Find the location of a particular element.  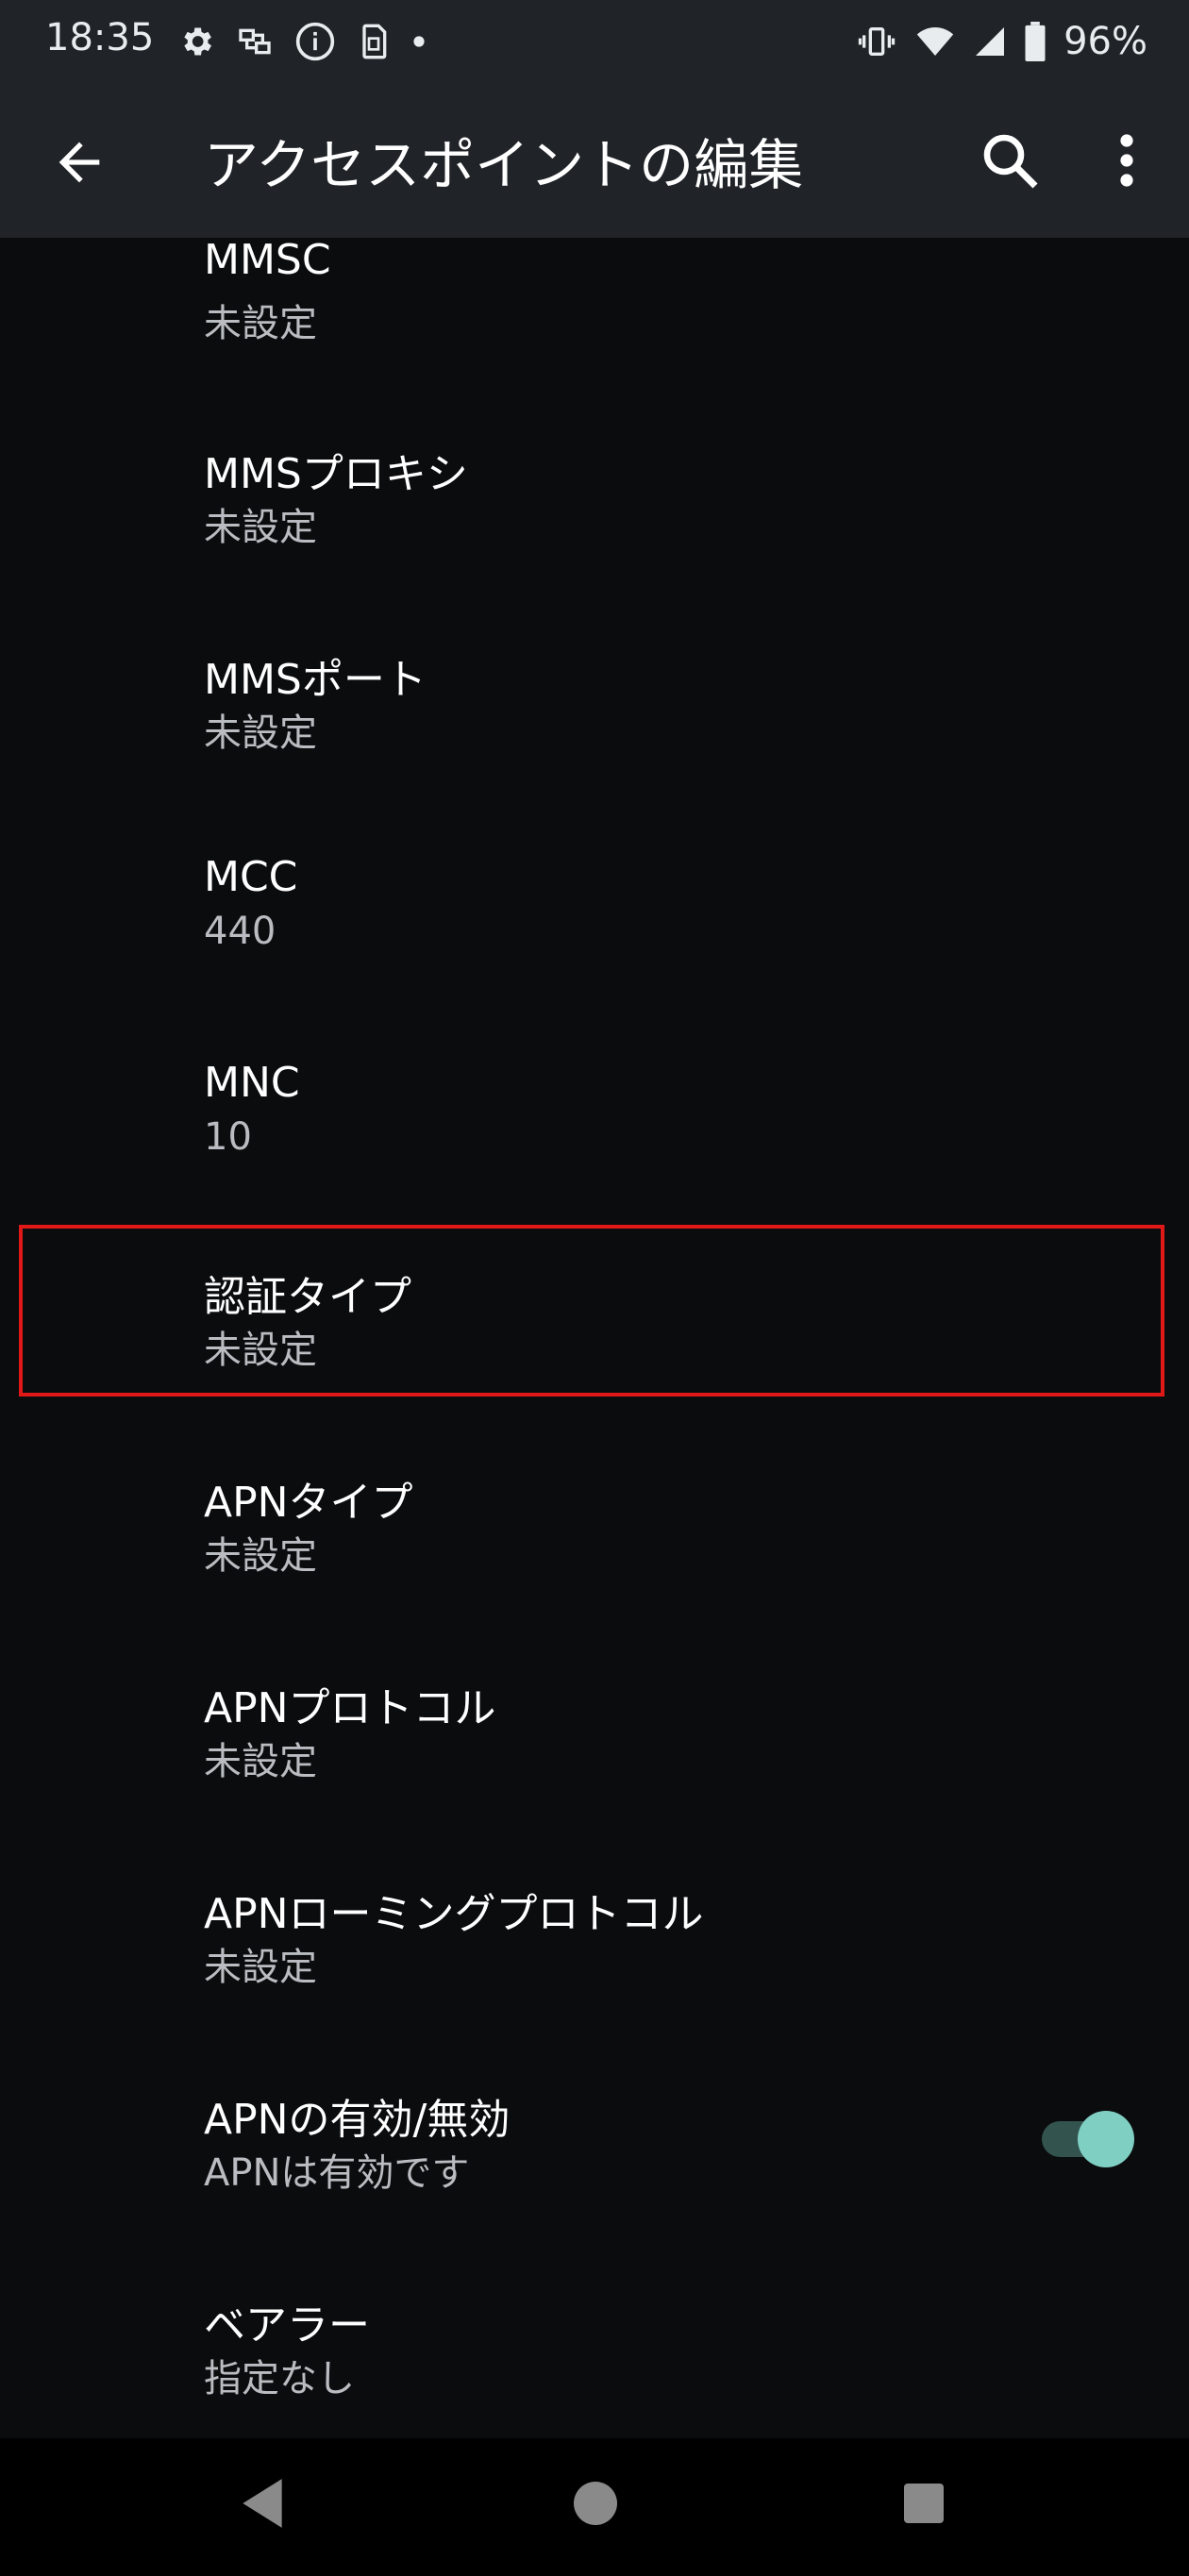

item-summary: APNは有効です is located at coordinates (337, 2173).